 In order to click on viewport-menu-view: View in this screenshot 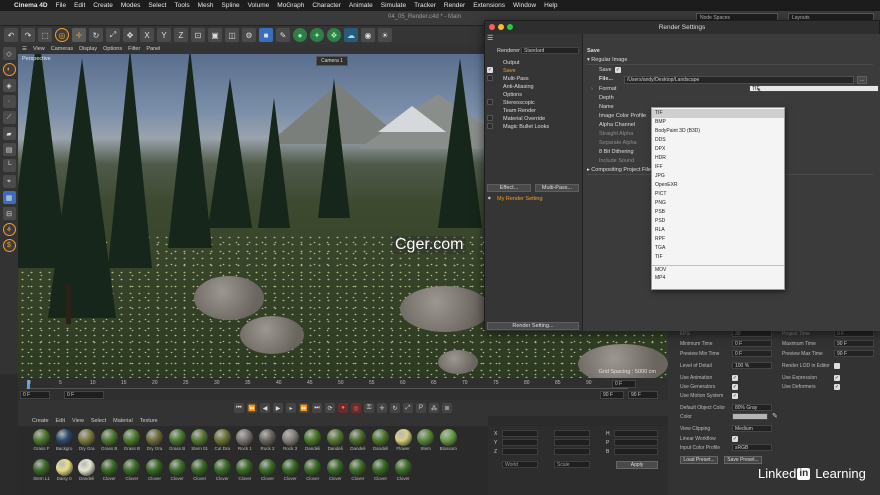, I will do `click(39, 49)`.